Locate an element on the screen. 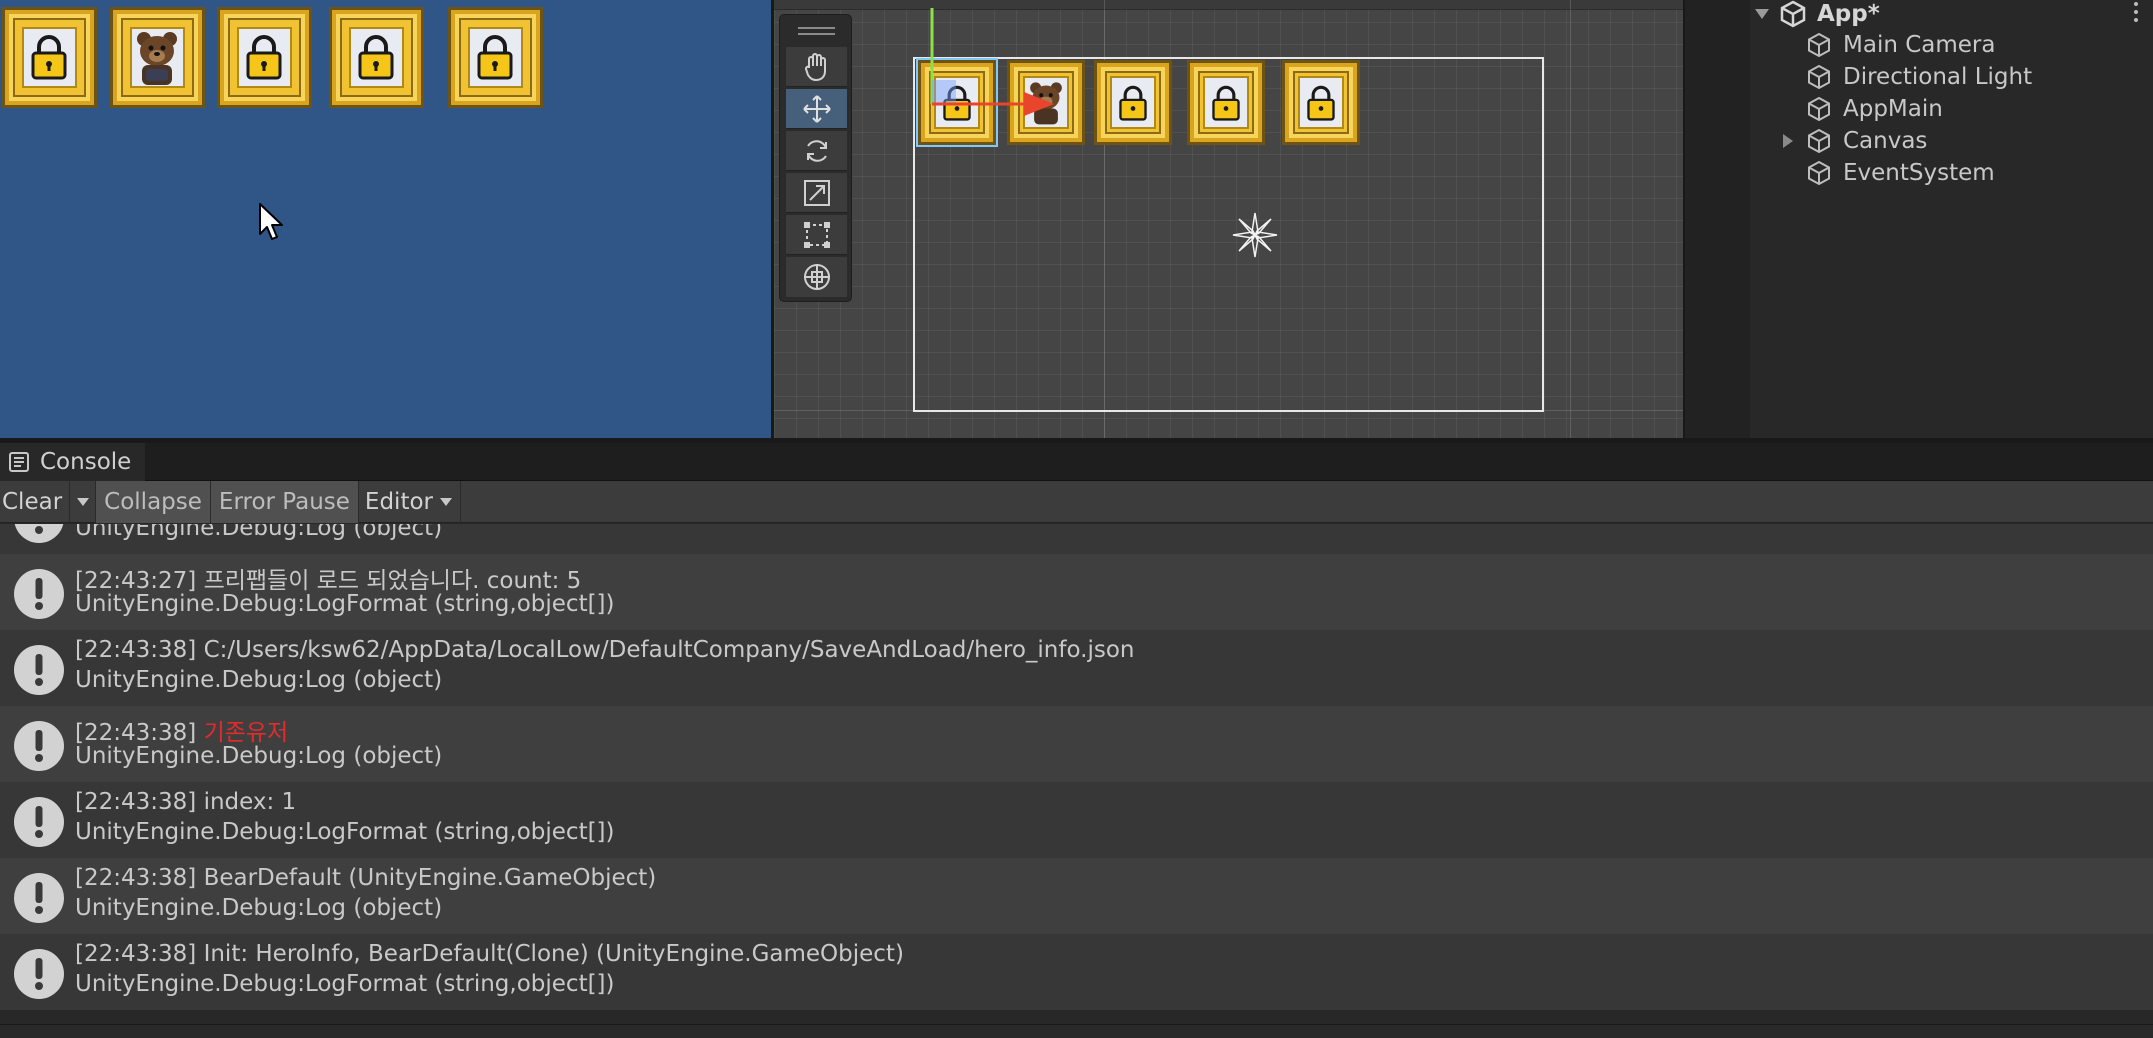  transform-tool-button is located at coordinates (816, 277).